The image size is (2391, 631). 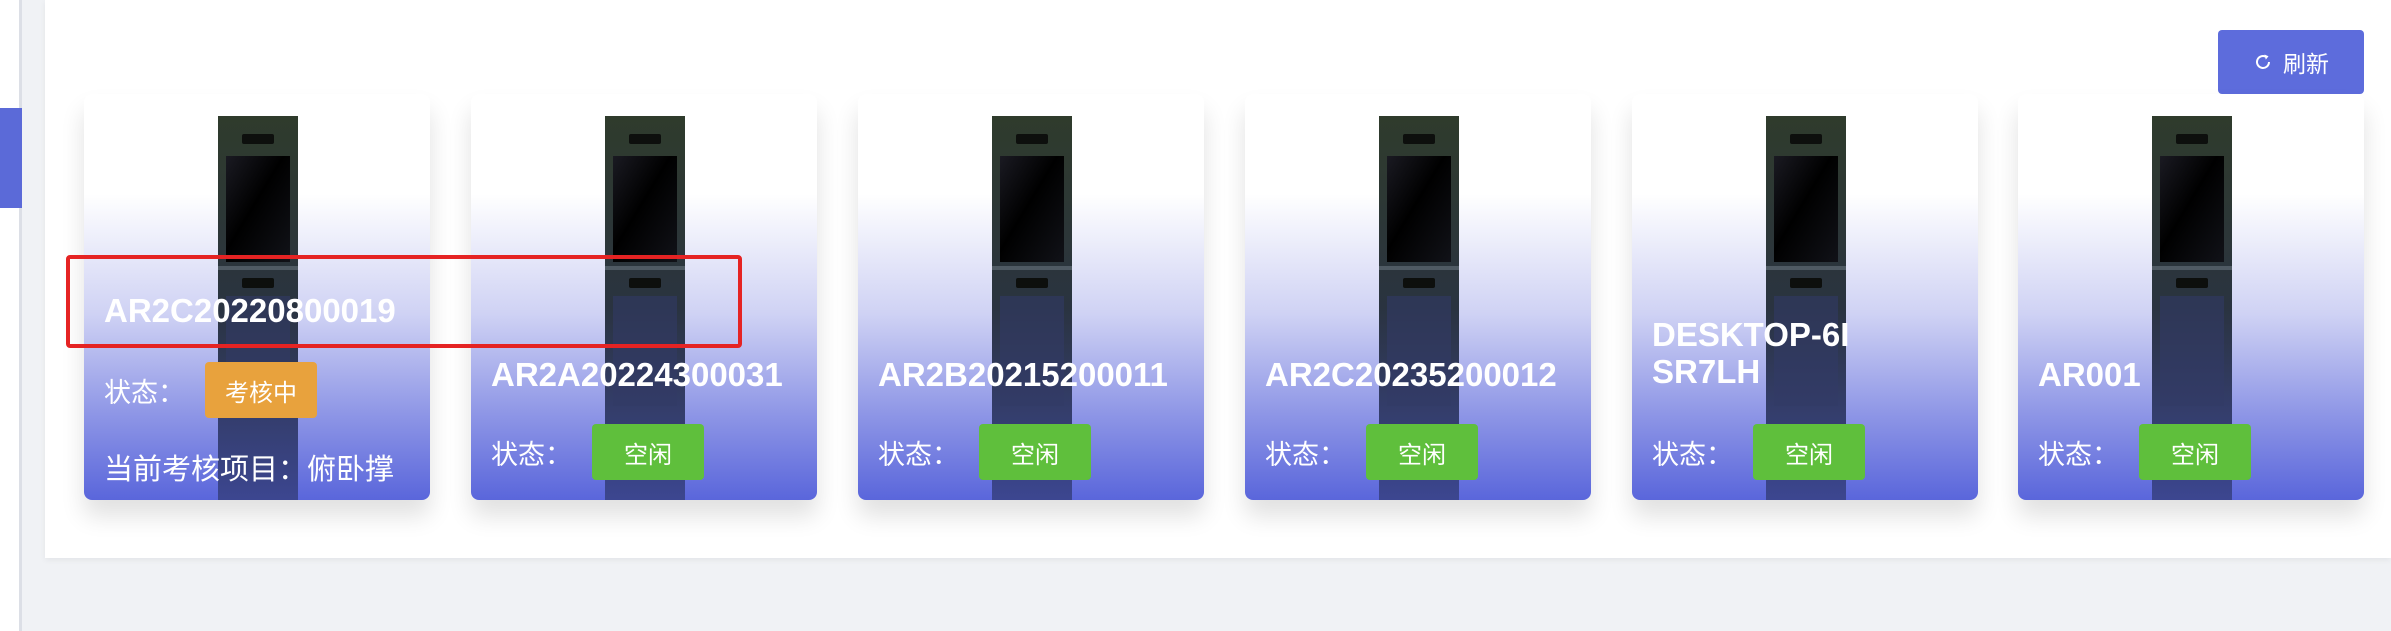 What do you see at coordinates (2191, 297) in the screenshot?
I see `device-card: AR001 状态： 空闲` at bounding box center [2191, 297].